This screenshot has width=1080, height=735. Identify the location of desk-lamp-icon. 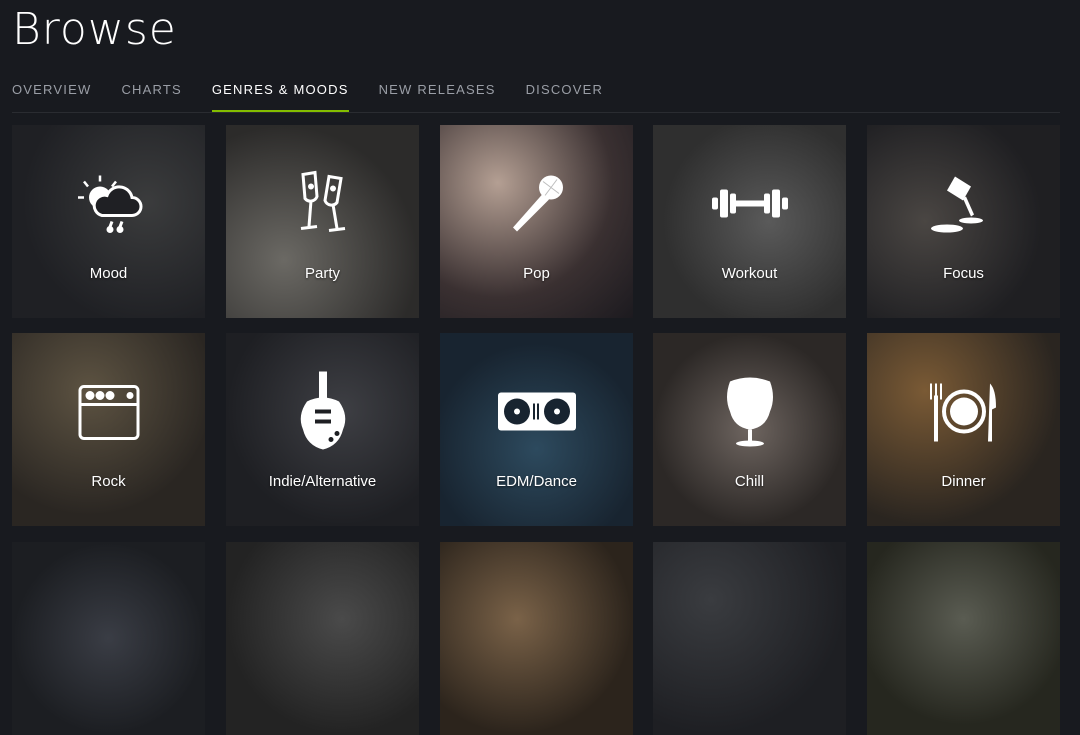
(963, 206).